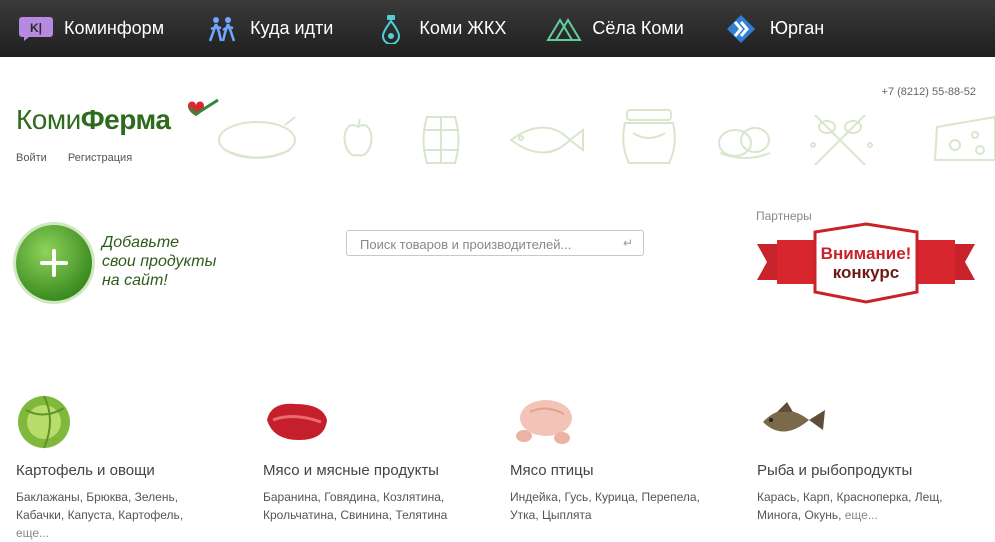  I want to click on enter-key-icon: ↵, so click(628, 243).